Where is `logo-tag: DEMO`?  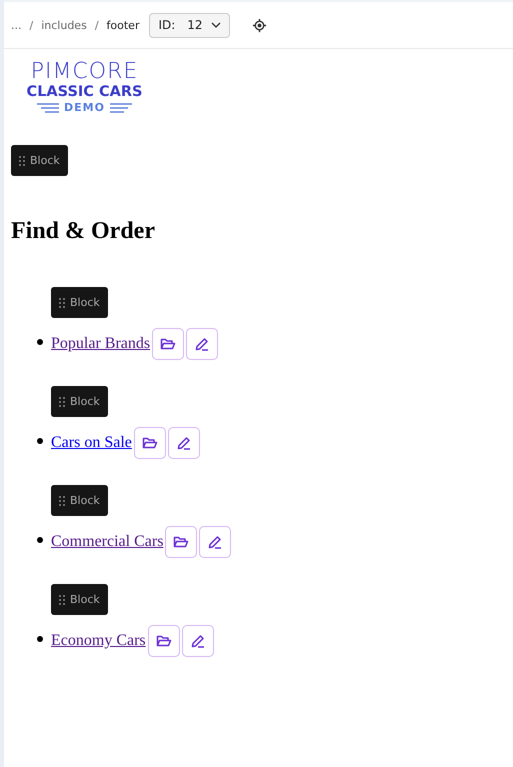 logo-tag: DEMO is located at coordinates (84, 107).